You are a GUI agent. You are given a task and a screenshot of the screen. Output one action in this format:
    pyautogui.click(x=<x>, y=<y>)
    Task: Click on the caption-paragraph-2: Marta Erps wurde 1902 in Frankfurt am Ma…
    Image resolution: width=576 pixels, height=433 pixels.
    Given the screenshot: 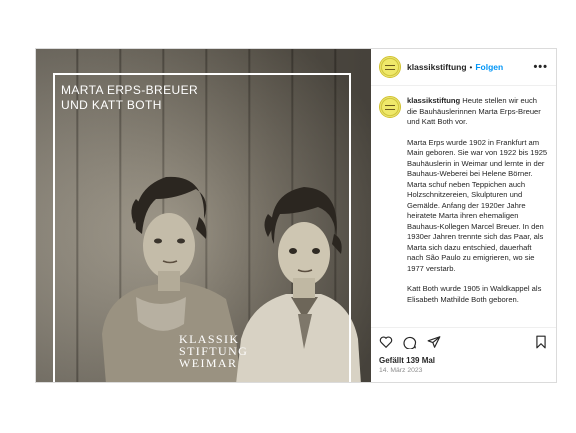 What is the action you would take?
    pyautogui.click(x=477, y=205)
    